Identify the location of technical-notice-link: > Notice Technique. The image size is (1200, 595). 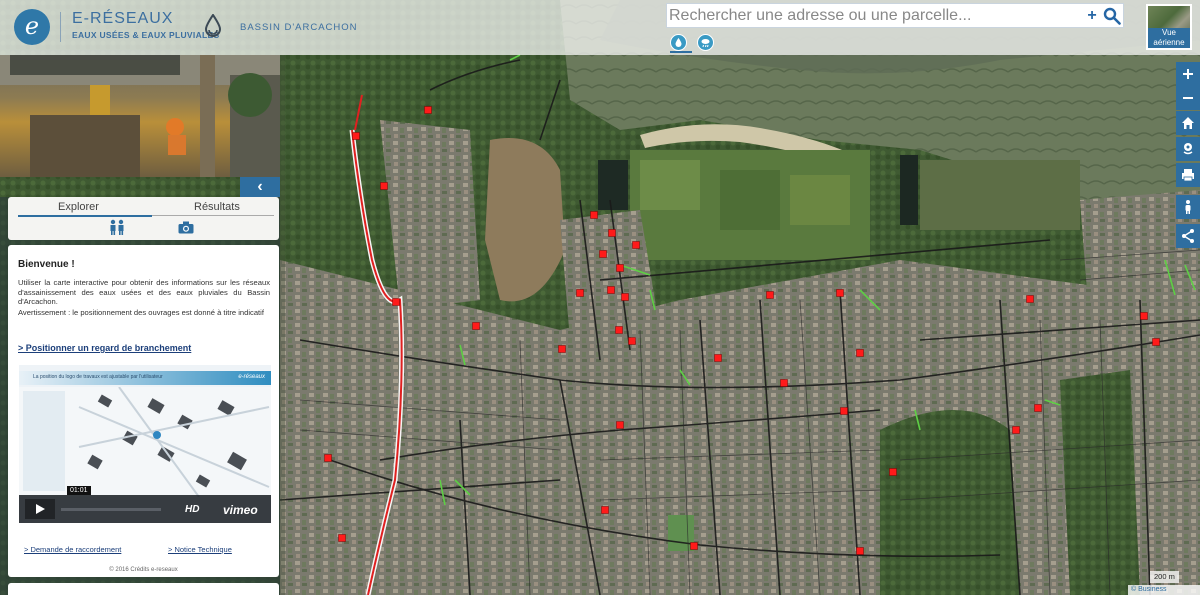
(200, 549).